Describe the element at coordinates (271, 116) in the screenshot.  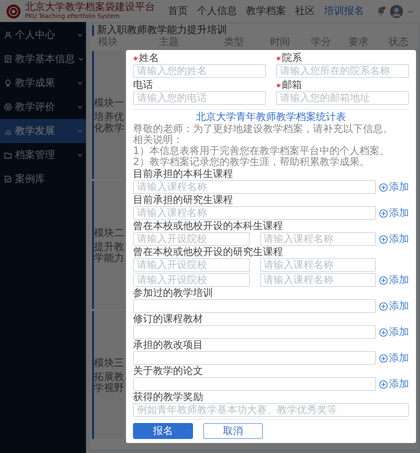
I see `form-title: 北京大学青年教师教学档案统计表` at that location.